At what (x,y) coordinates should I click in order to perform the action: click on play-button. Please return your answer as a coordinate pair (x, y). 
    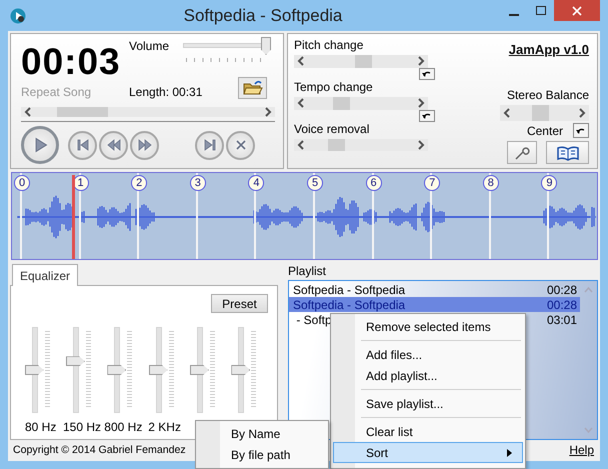
    Looking at the image, I should click on (40, 145).